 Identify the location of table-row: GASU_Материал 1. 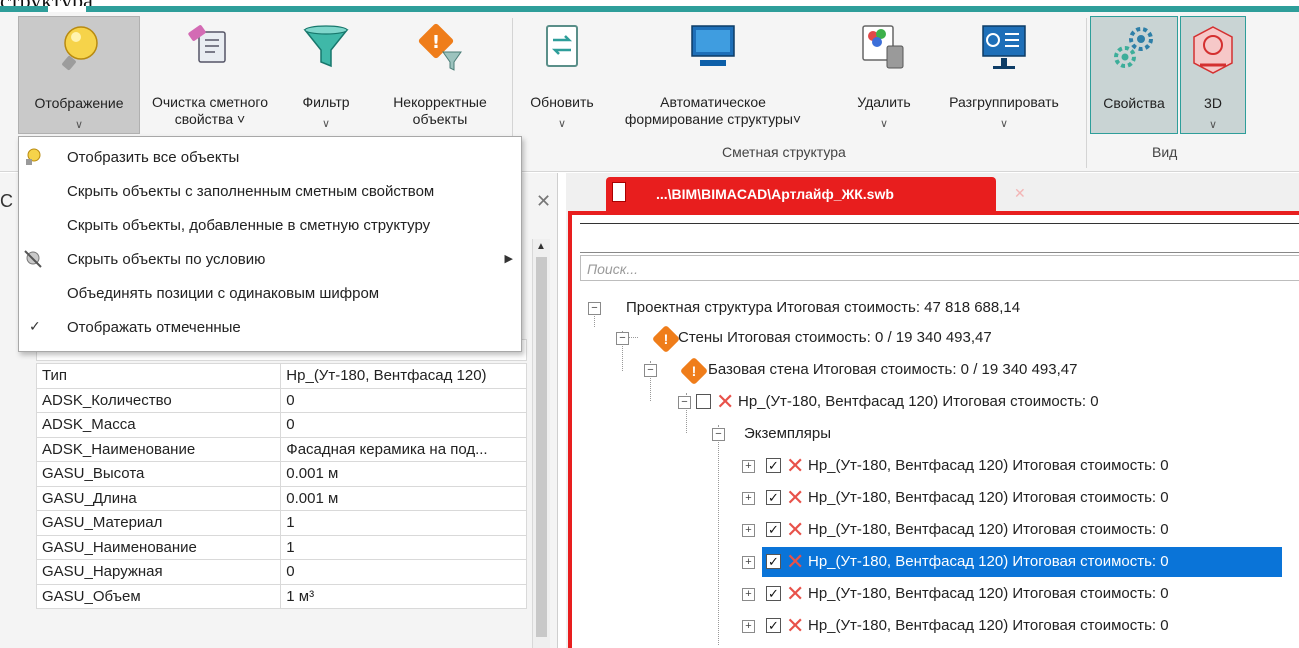
(281, 523).